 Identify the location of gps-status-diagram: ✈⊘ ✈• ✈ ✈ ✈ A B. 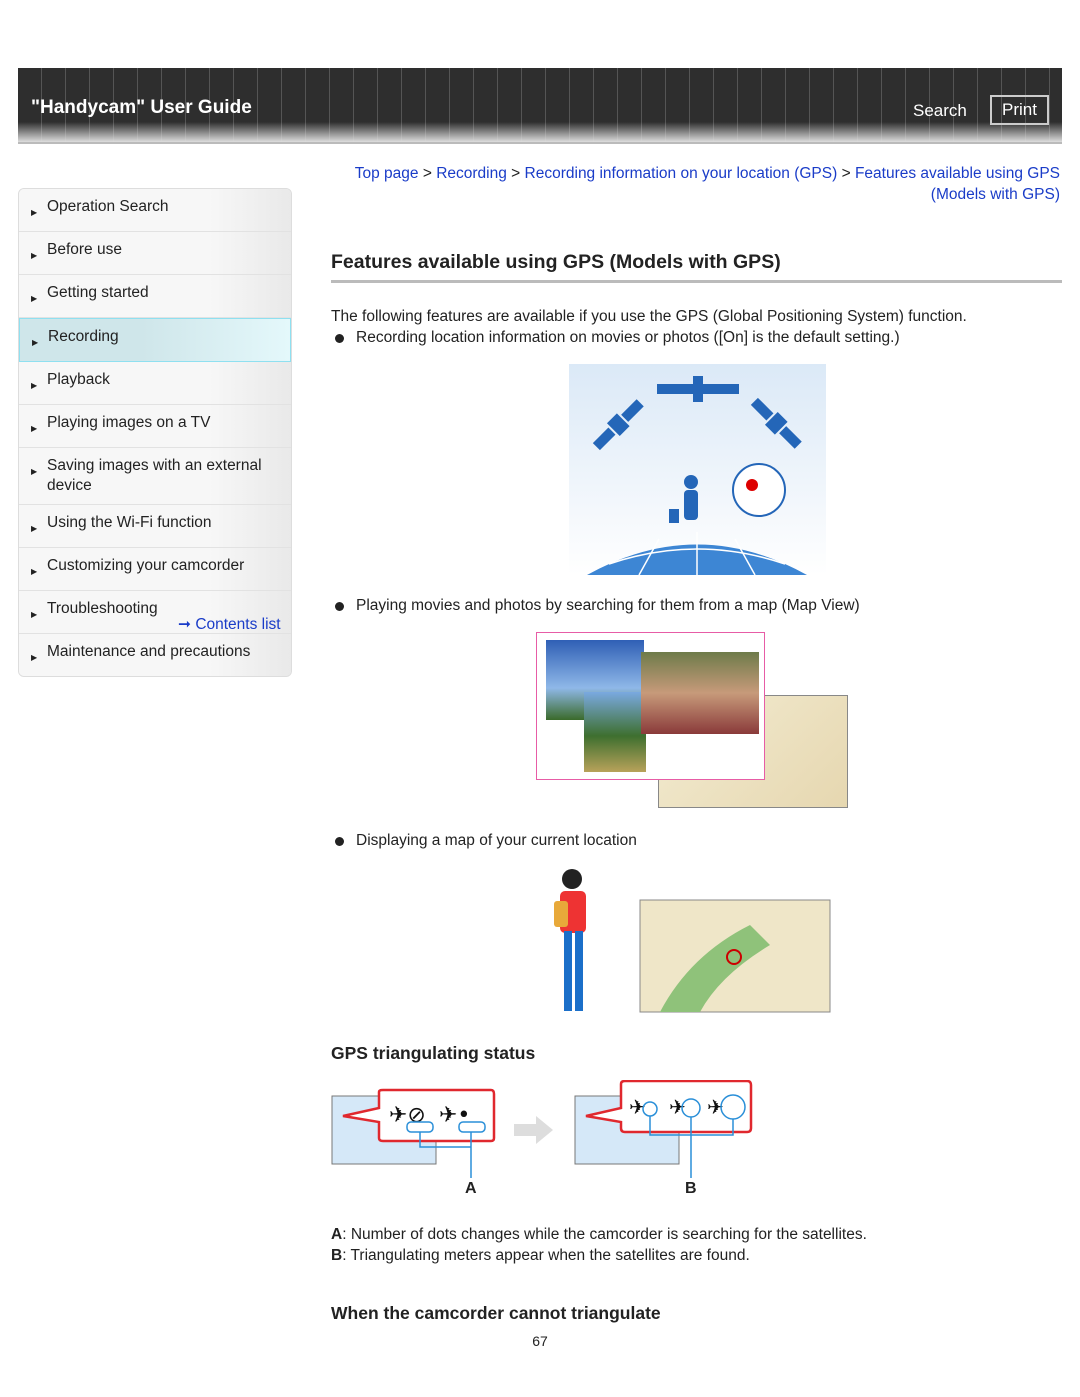
(543, 1140).